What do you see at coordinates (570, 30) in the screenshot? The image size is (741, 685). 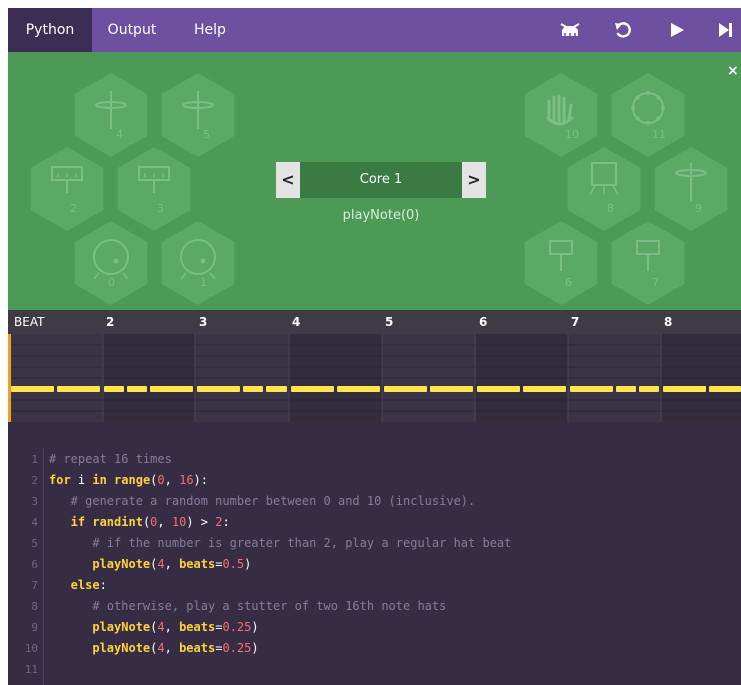 I see `drum-kit-icon` at bounding box center [570, 30].